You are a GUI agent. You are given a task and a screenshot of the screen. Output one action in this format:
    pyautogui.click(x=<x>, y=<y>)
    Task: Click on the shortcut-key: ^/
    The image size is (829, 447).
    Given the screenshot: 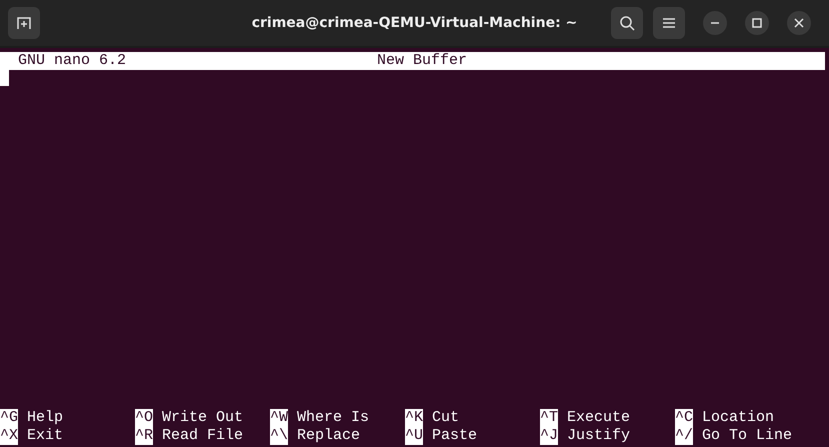 What is the action you would take?
    pyautogui.click(x=684, y=436)
    